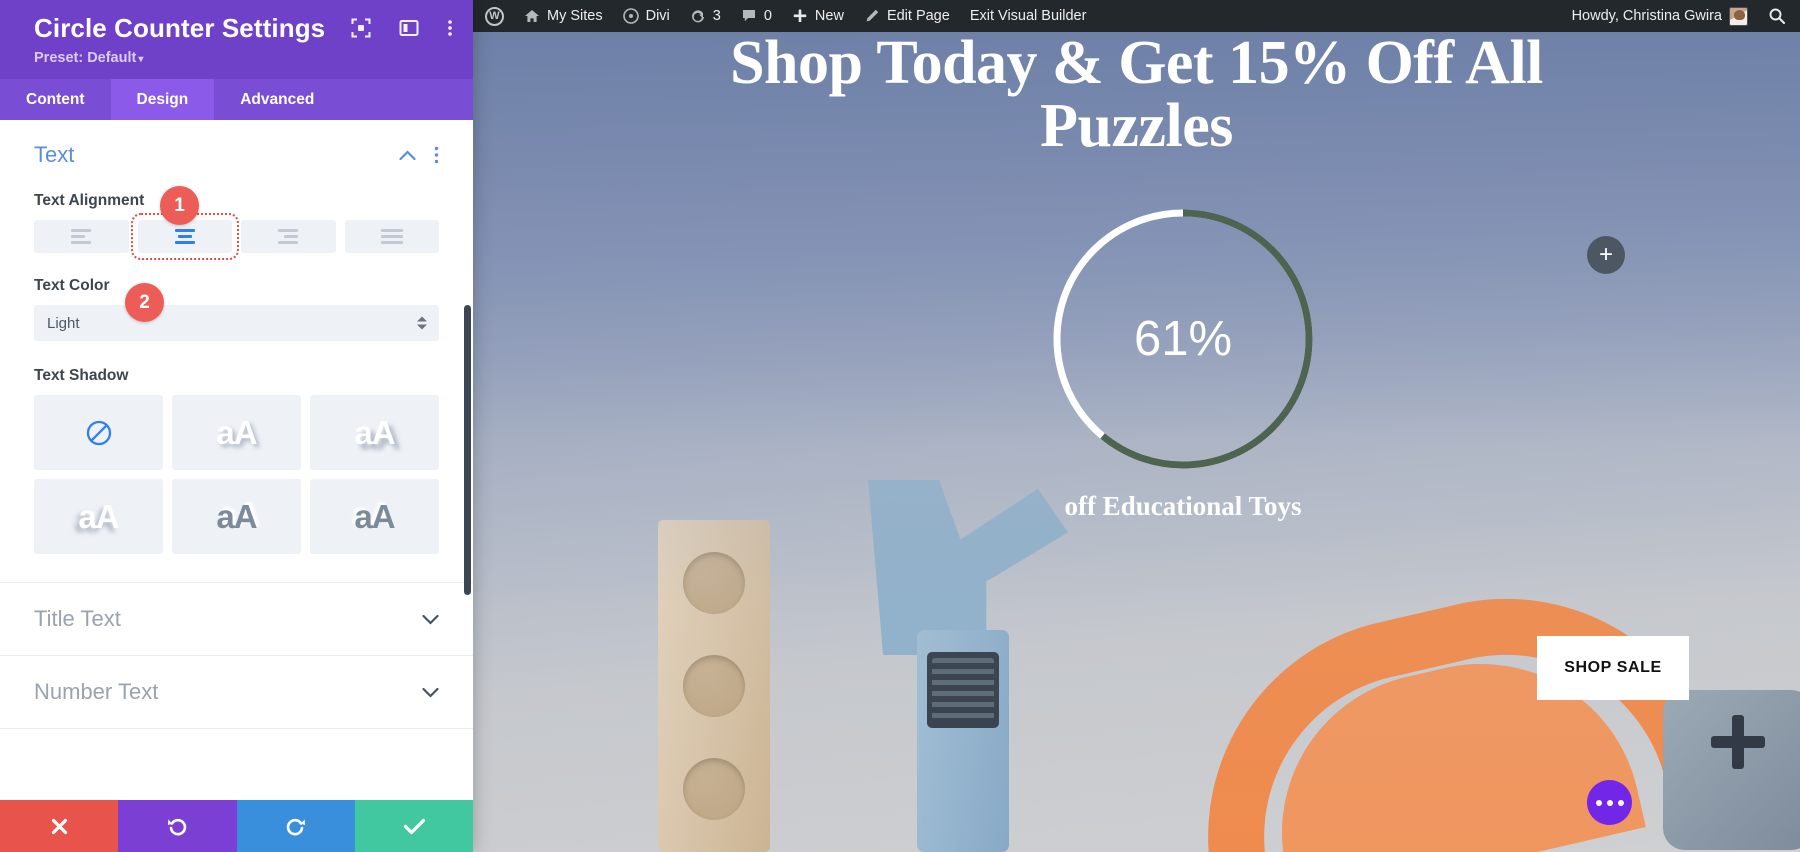 This screenshot has width=1800, height=852. I want to click on admin-bar-new: New, so click(818, 16).